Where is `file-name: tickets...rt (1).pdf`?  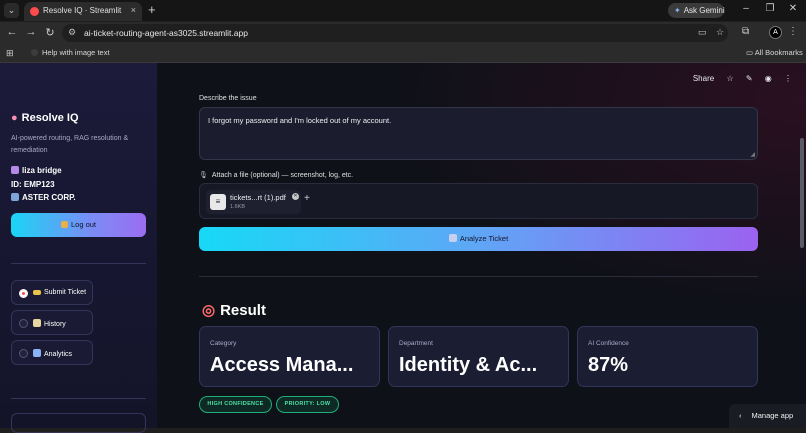 file-name: tickets...rt (1).pdf is located at coordinates (258, 197).